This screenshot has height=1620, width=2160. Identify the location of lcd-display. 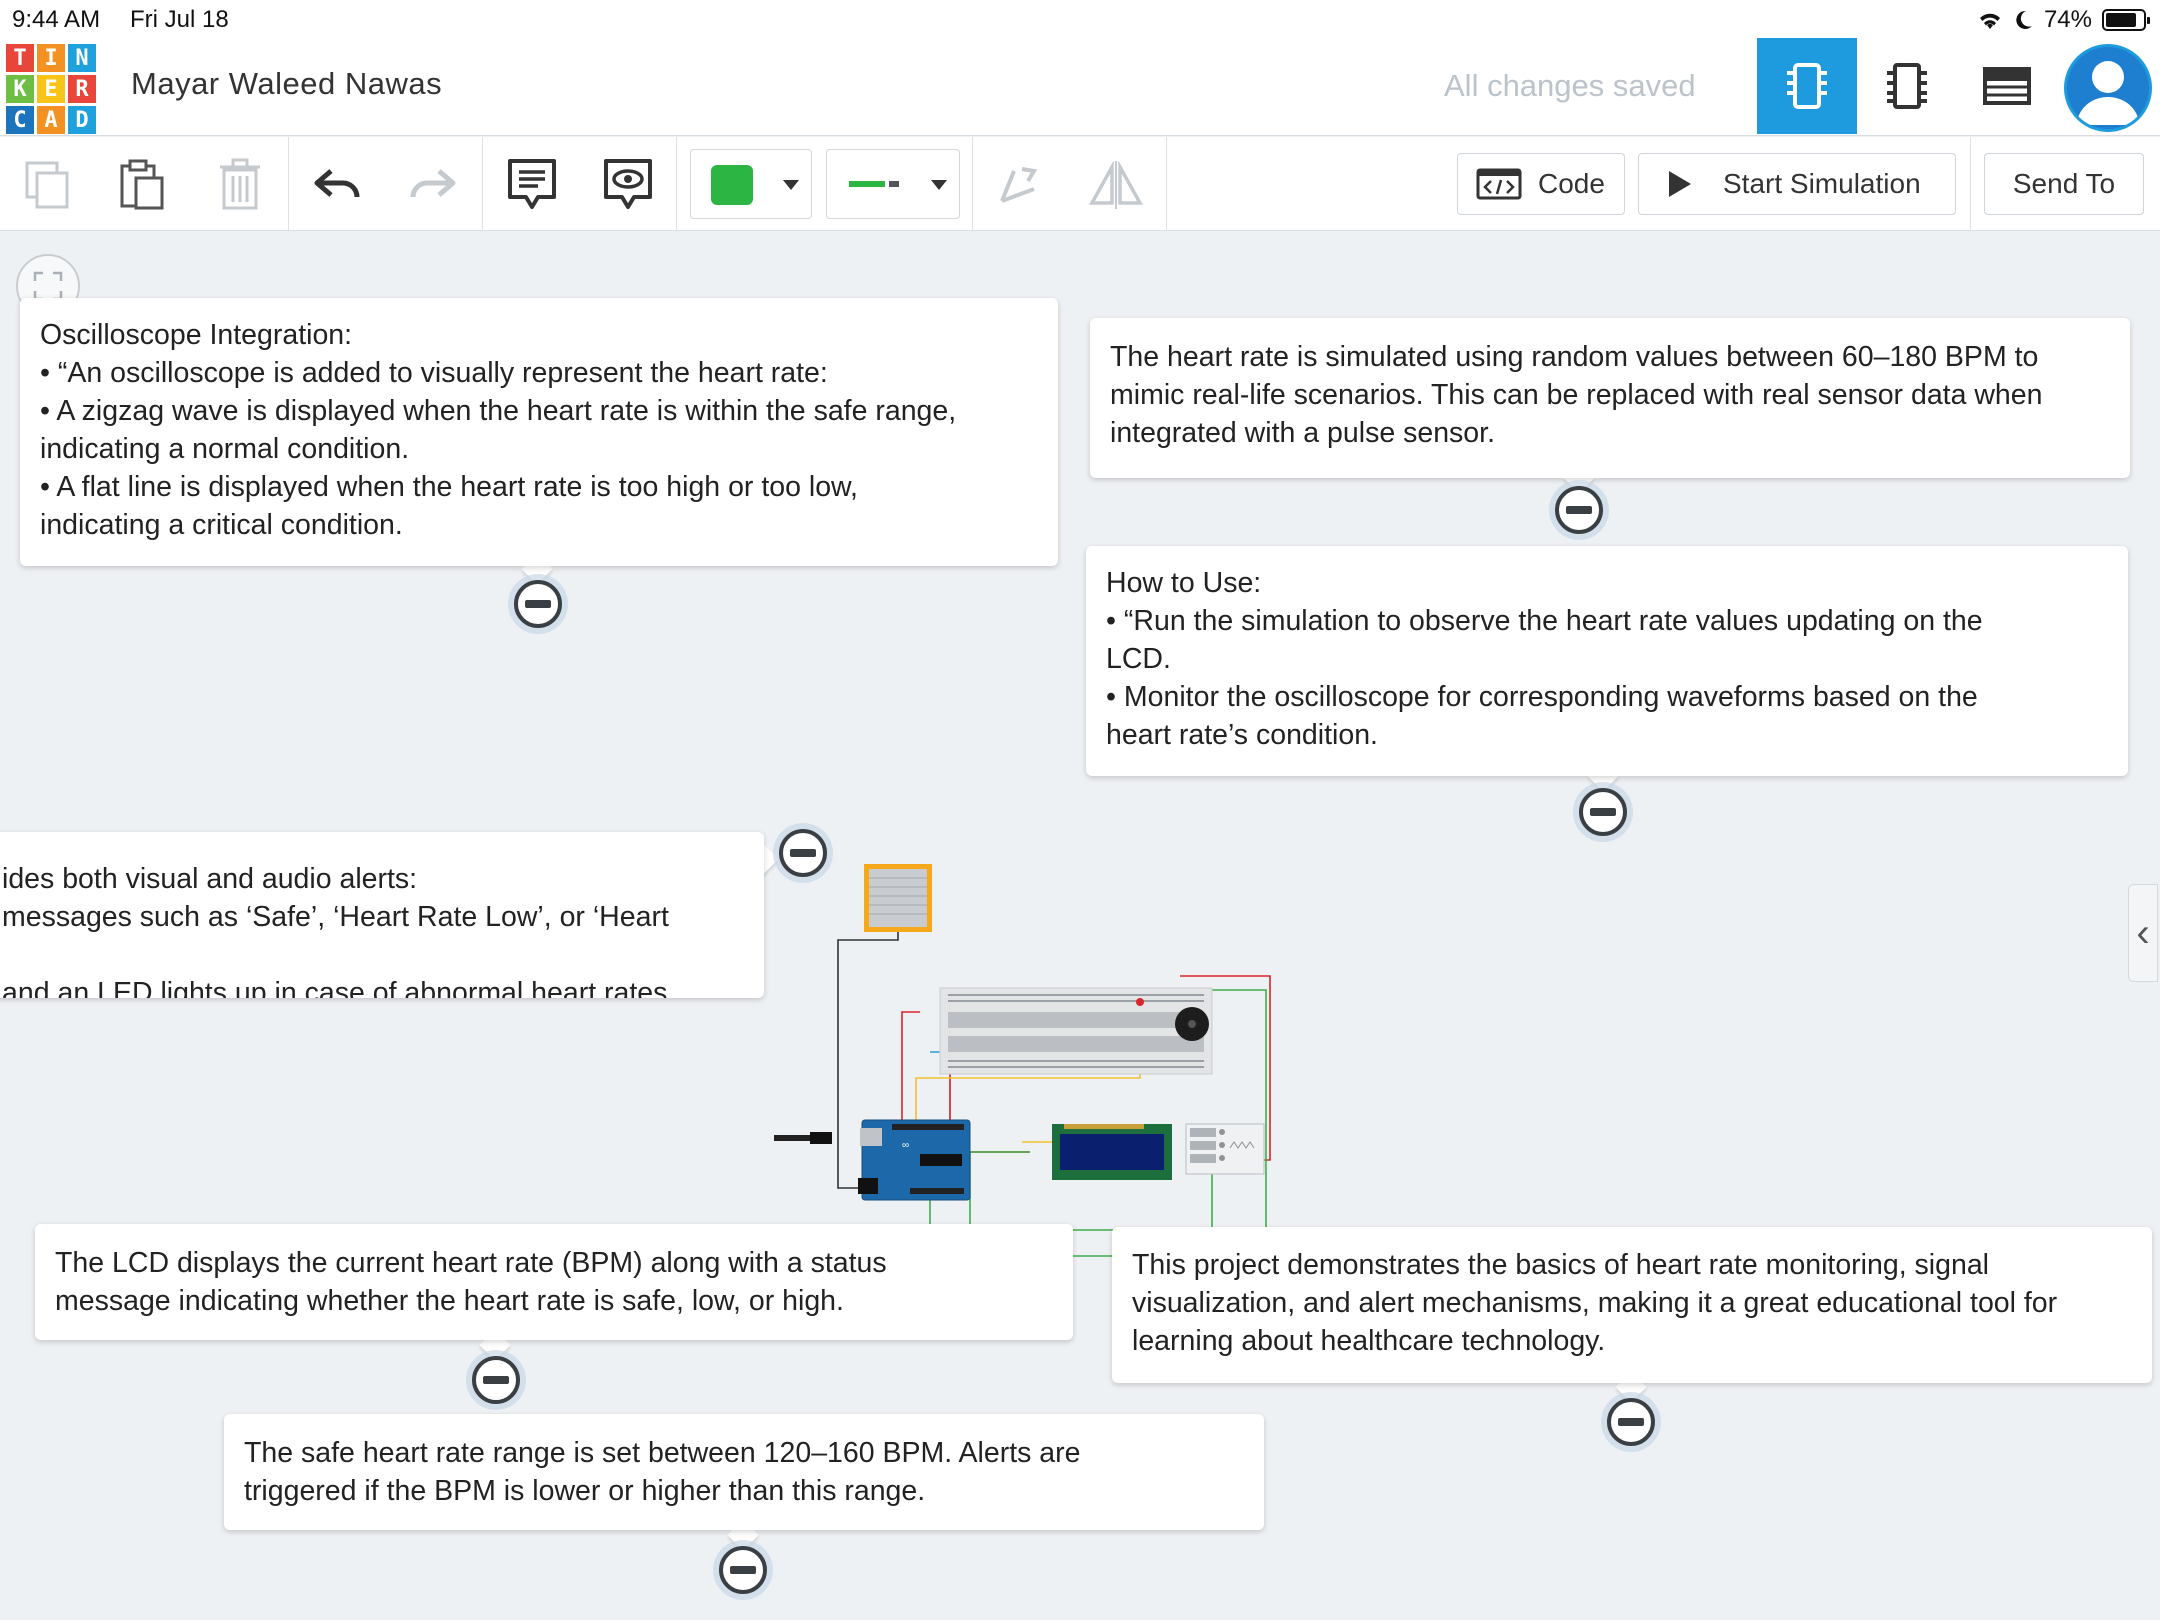
(1112, 1152).